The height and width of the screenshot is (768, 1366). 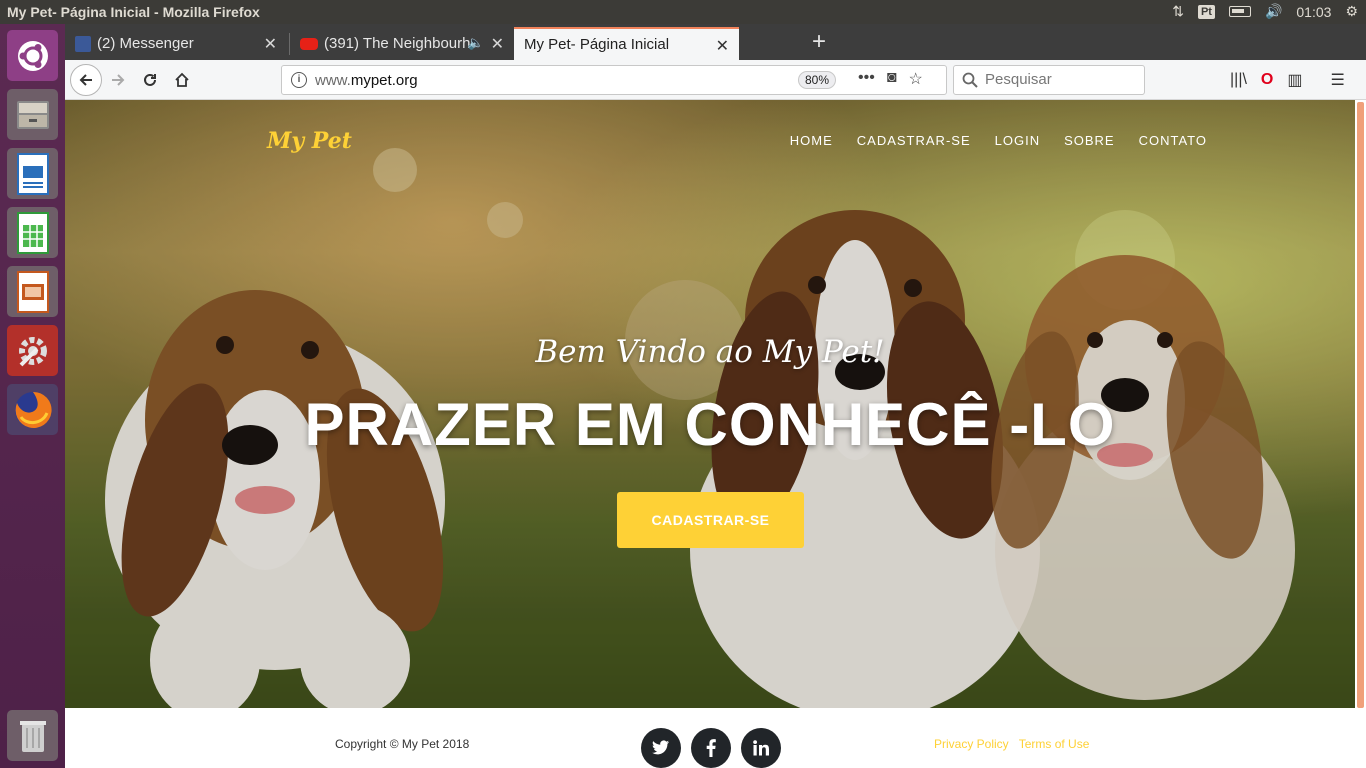 I want to click on nav-item-login: LOGIN, so click(x=1017, y=140).